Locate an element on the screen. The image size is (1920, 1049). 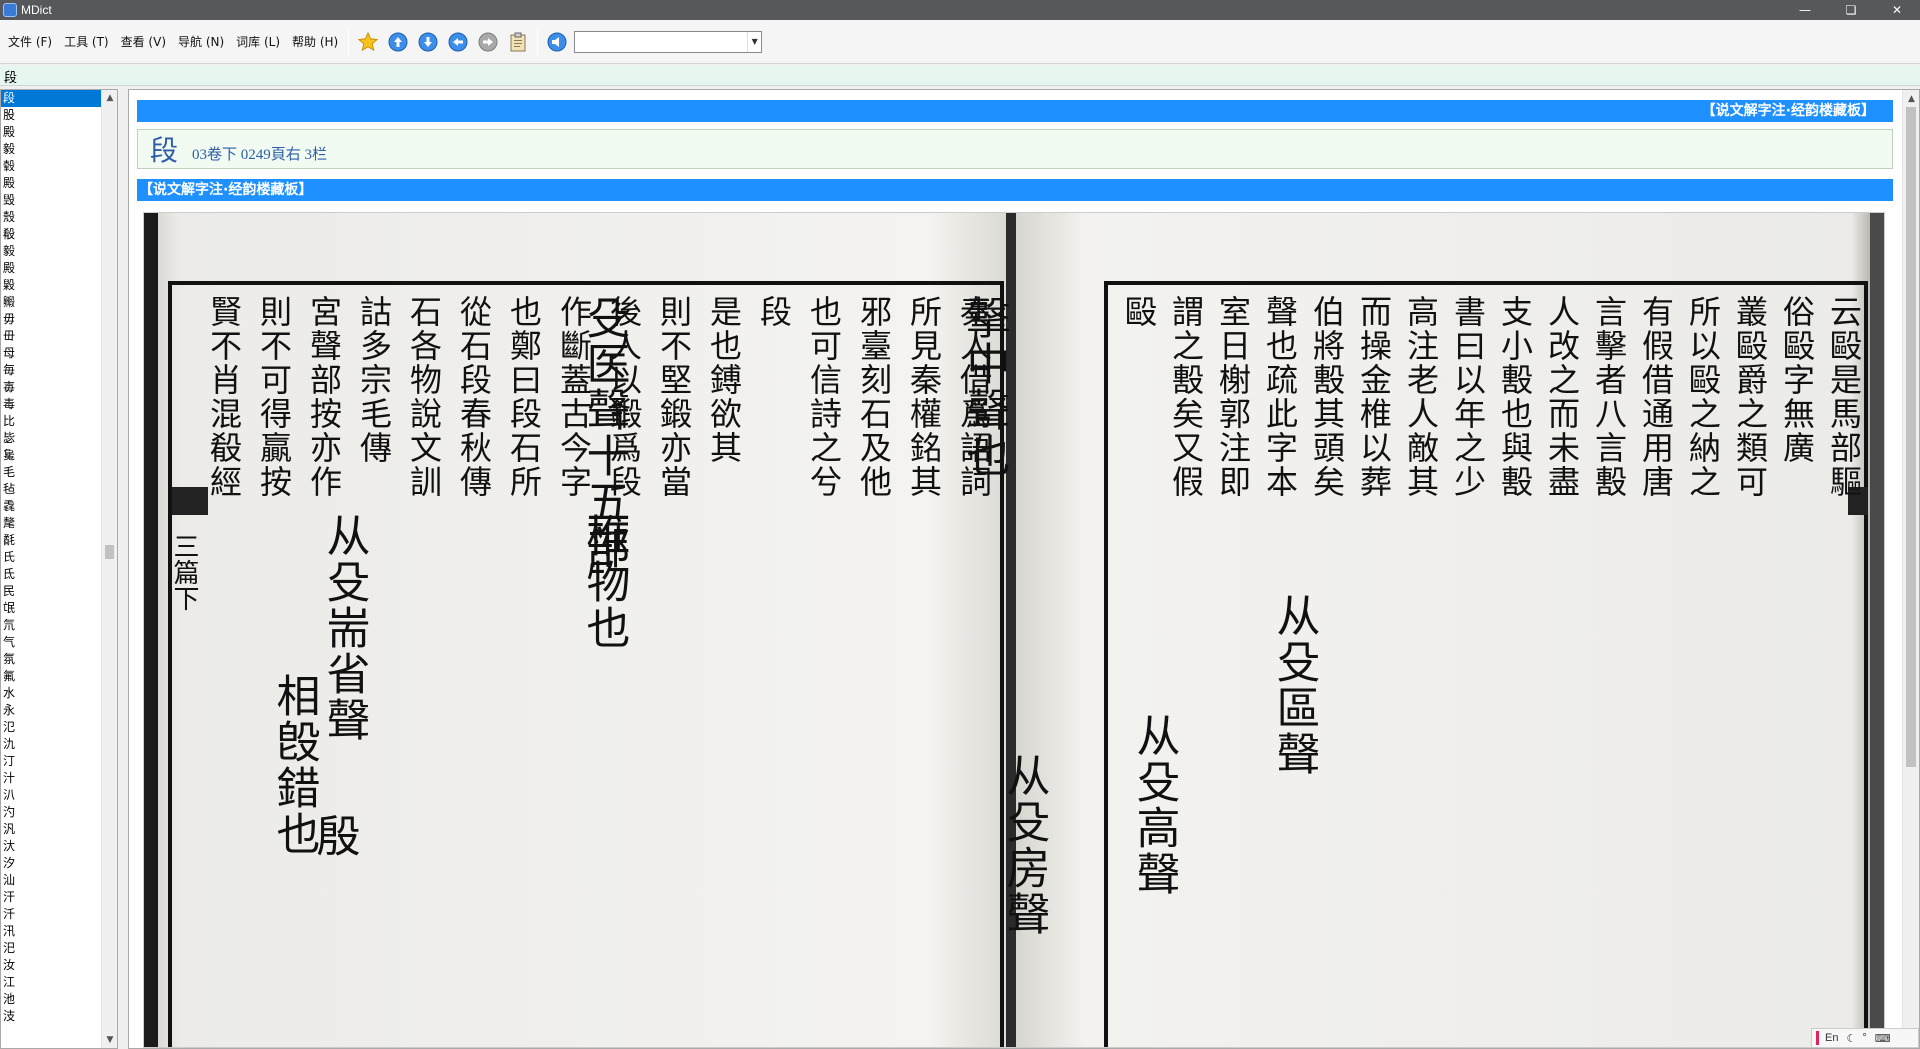
word-list-item: 气 is located at coordinates (51, 642).